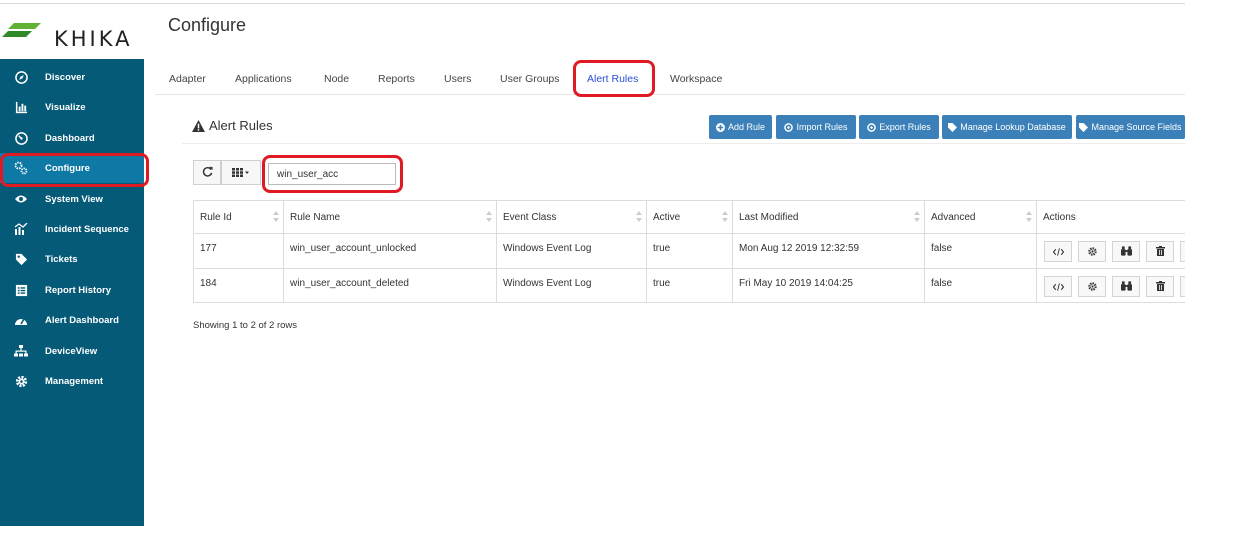  I want to click on pagination-info: Showing 1 to 2 of 2 rows, so click(245, 325).